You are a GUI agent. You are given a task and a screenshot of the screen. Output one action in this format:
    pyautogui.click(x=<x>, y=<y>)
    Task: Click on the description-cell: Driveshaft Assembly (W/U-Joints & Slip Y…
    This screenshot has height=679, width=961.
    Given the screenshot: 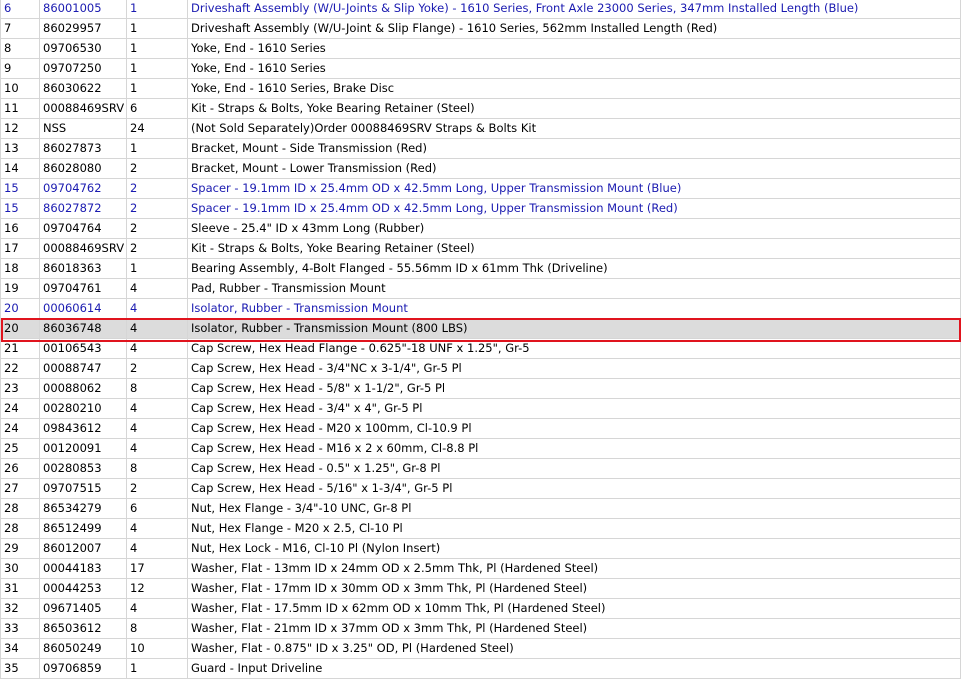 What is the action you would take?
    pyautogui.click(x=574, y=9)
    